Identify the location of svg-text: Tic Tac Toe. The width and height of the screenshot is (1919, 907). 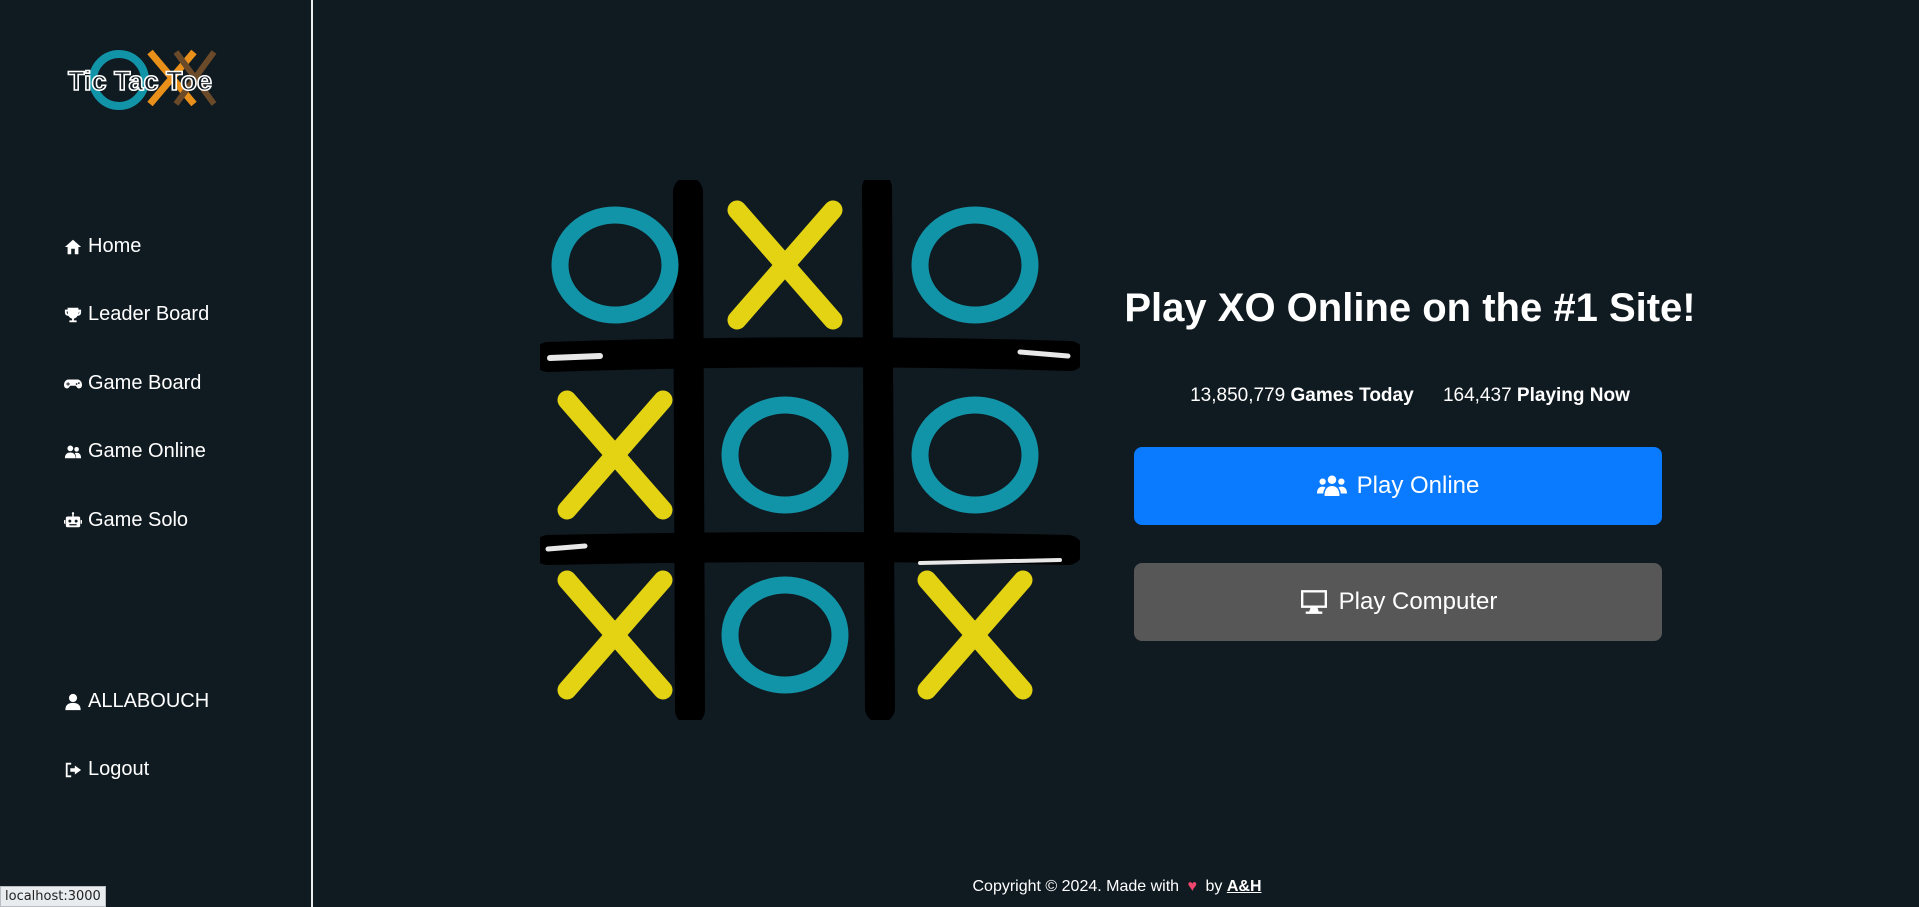
(140, 81).